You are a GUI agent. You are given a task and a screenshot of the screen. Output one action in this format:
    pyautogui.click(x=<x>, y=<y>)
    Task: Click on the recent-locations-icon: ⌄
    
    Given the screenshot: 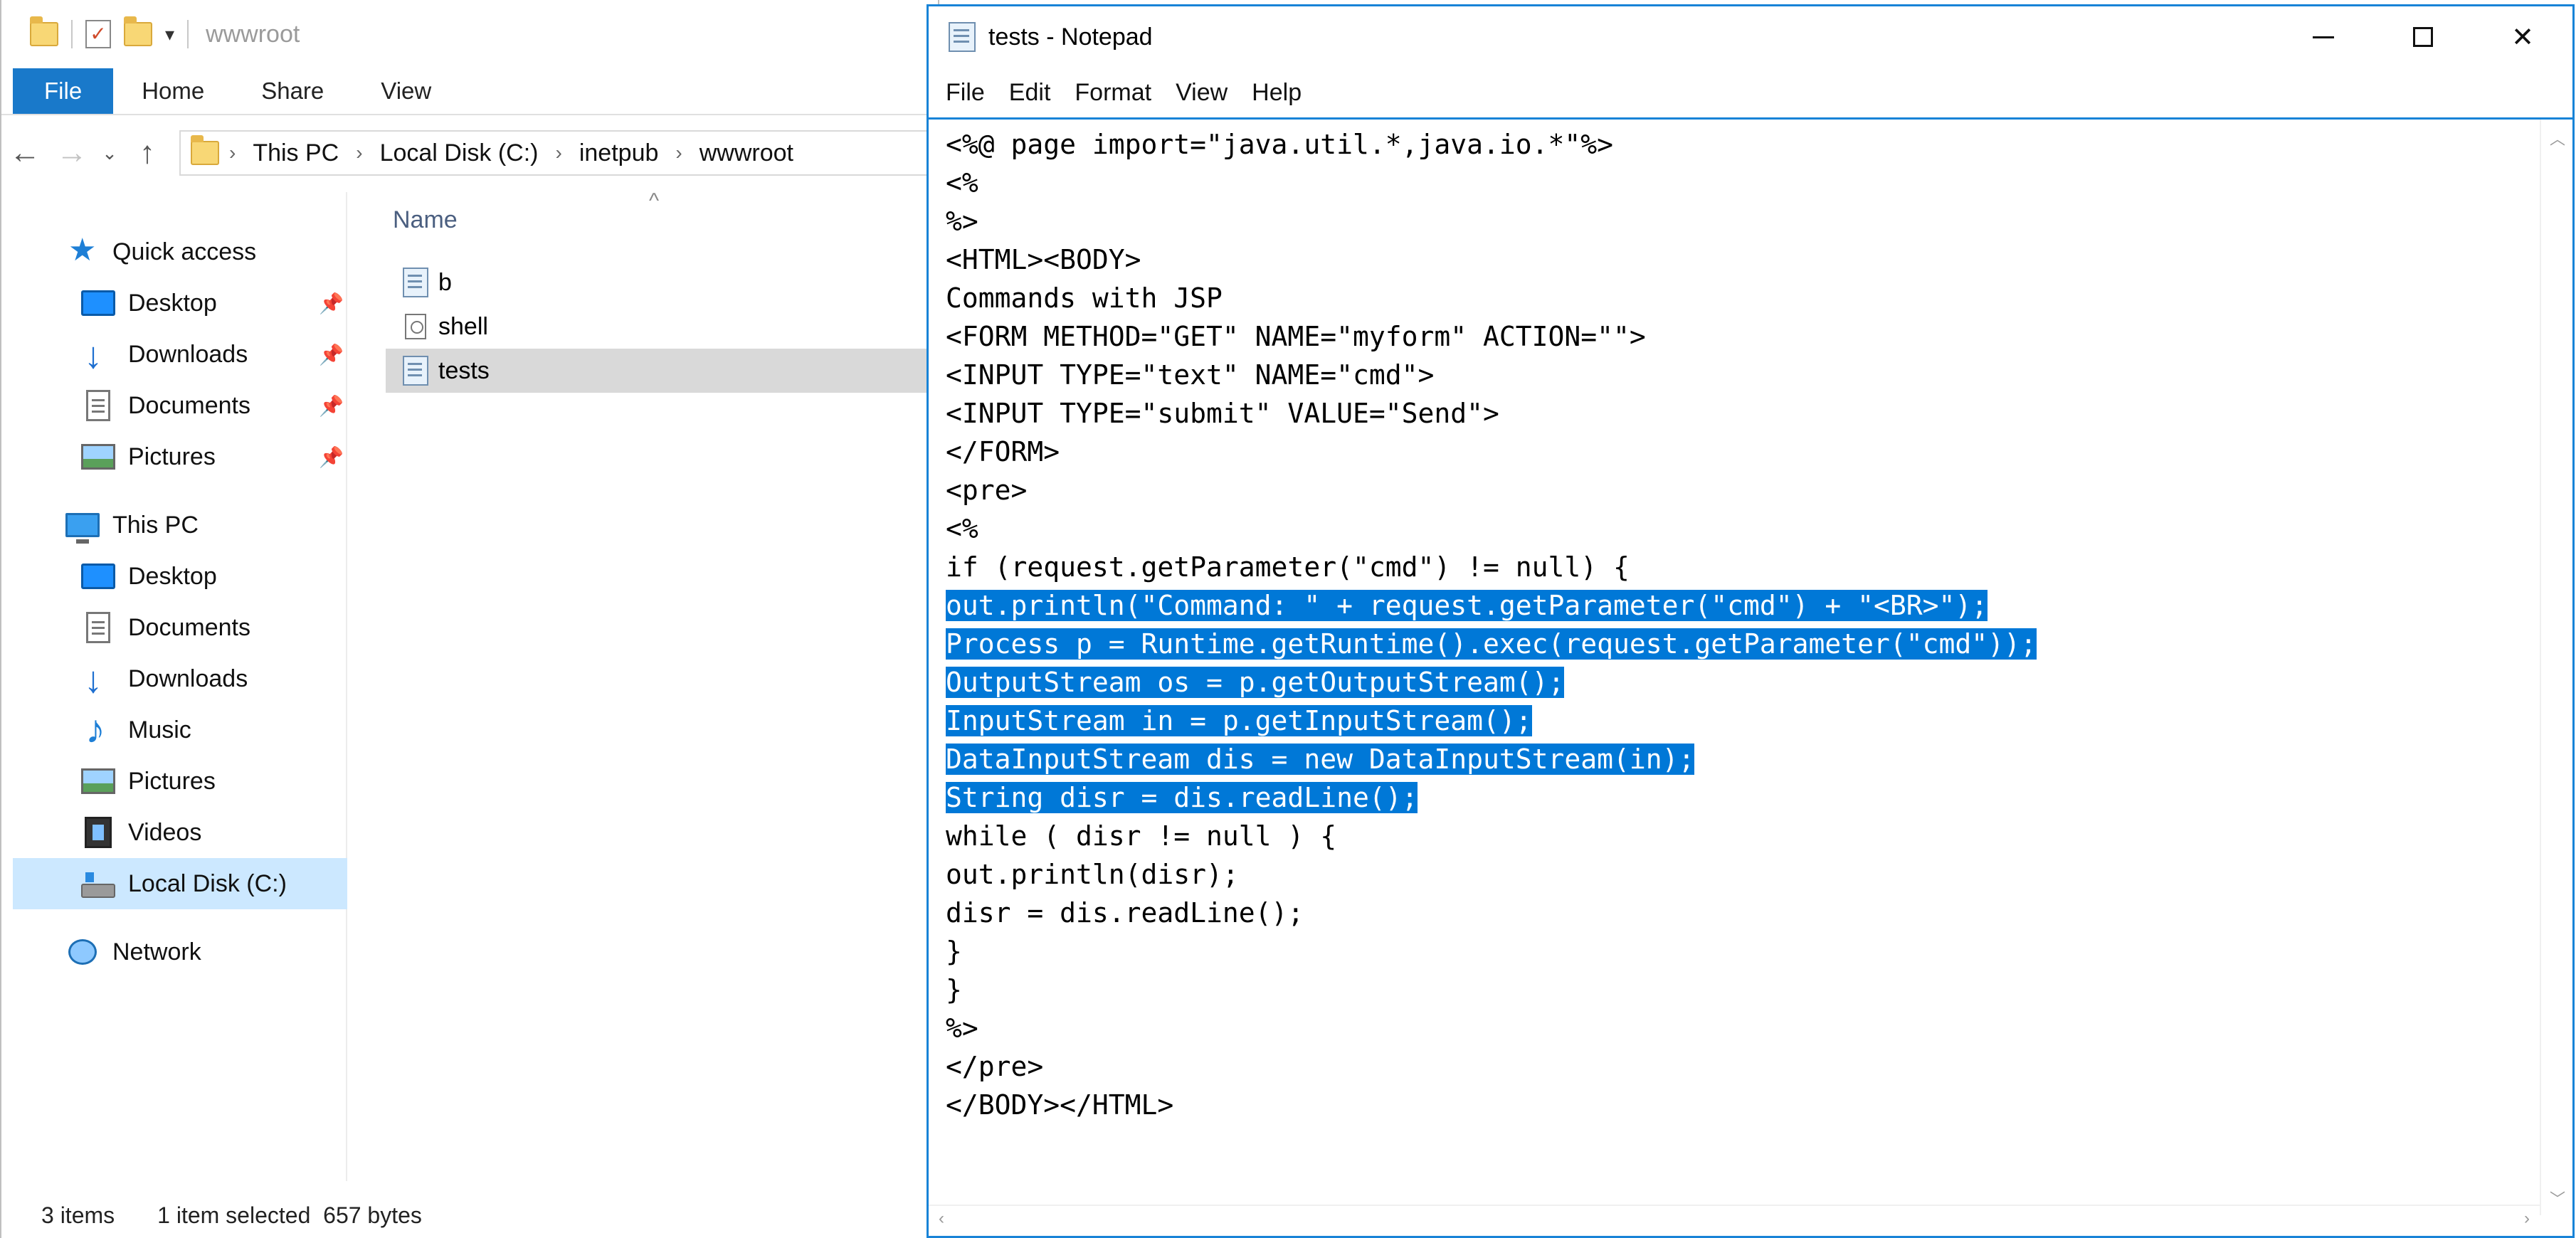 What is the action you would take?
    pyautogui.click(x=110, y=153)
    